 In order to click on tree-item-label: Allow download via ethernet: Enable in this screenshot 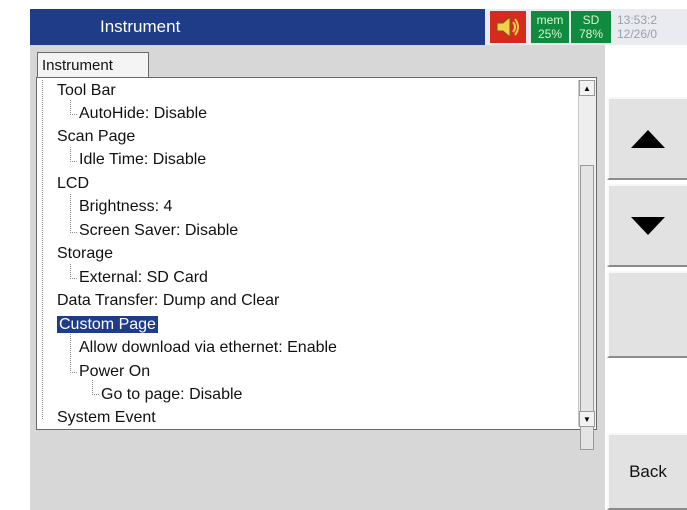, I will do `click(208, 347)`.